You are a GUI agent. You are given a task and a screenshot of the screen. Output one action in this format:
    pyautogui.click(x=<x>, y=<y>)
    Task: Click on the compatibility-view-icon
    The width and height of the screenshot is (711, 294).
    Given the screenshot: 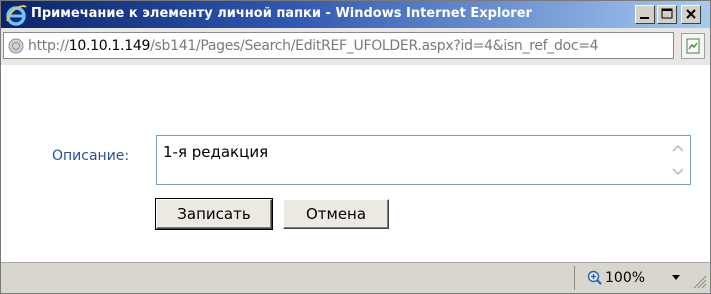 What is the action you would take?
    pyautogui.click(x=693, y=46)
    